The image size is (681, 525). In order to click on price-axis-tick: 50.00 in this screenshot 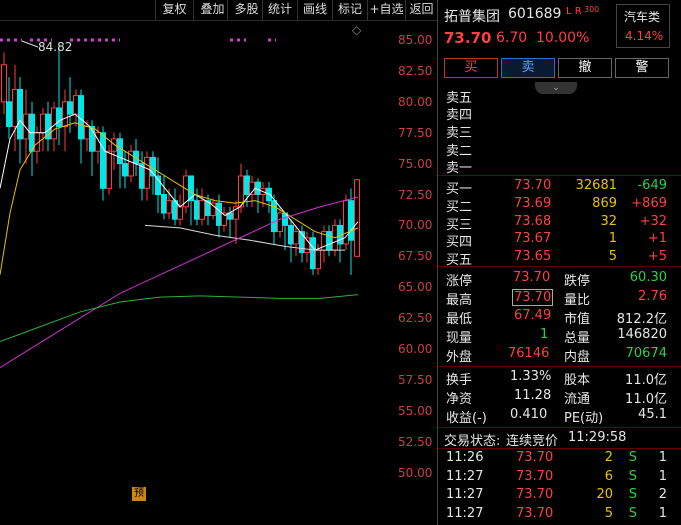, I will do `click(415, 472)`.